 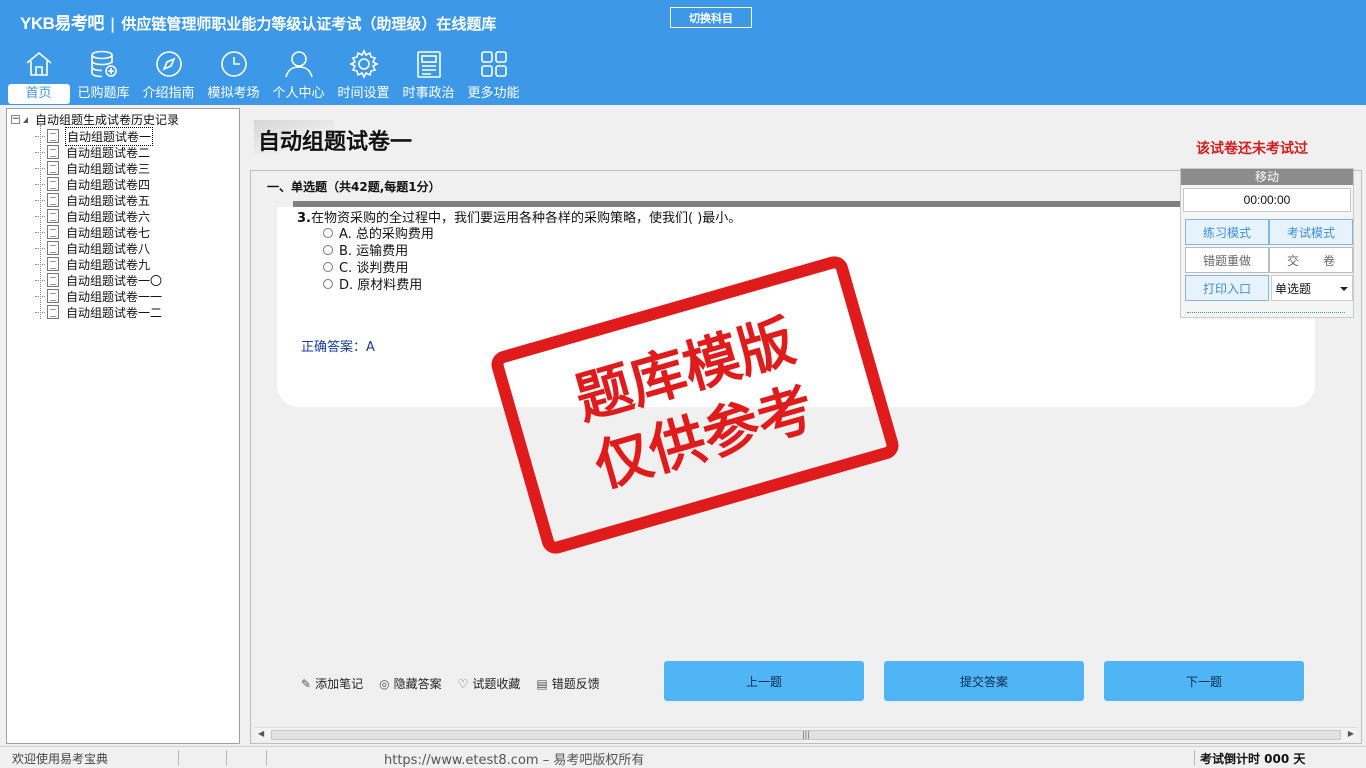 What do you see at coordinates (1204, 681) in the screenshot?
I see `next-question-button: 下一题` at bounding box center [1204, 681].